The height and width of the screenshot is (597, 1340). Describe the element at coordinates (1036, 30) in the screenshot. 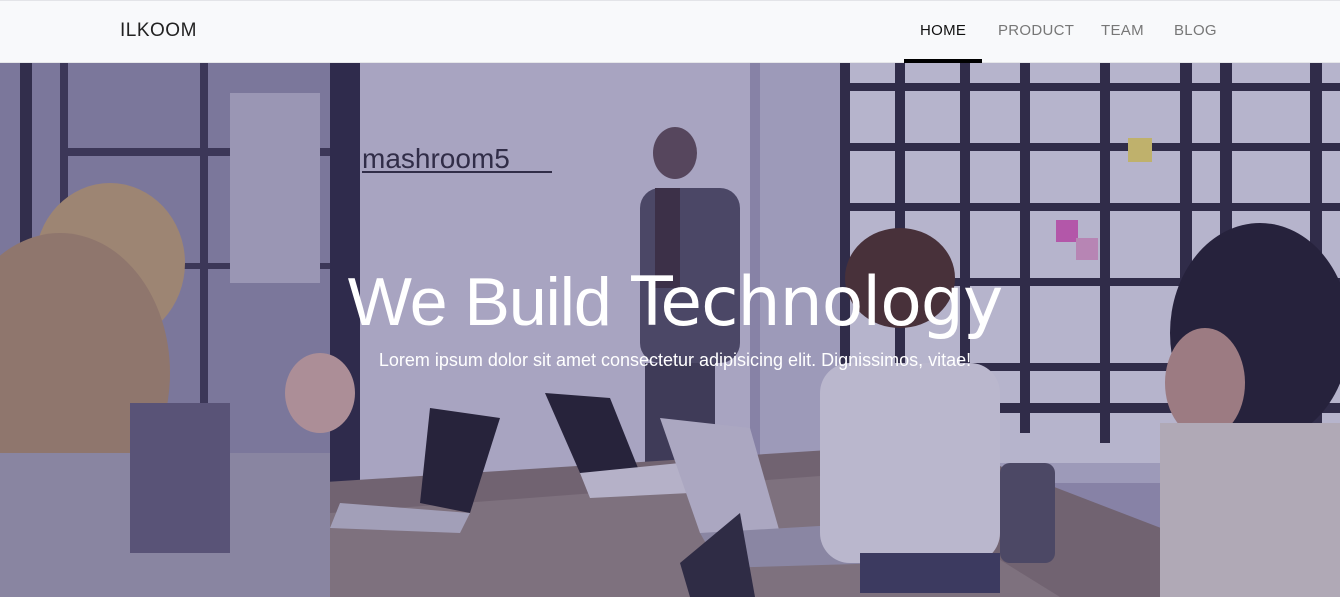

I see `nav-link-product: PRODUCT` at that location.